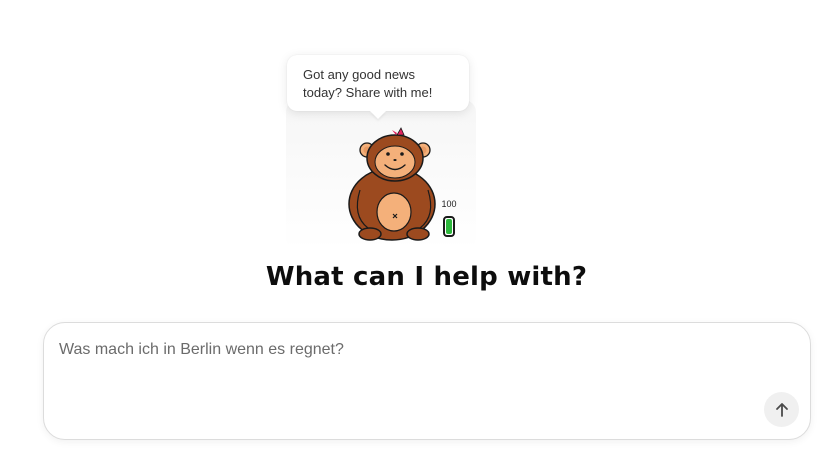 The width and height of the screenshot is (832, 455). I want to click on battery-fill, so click(449, 226).